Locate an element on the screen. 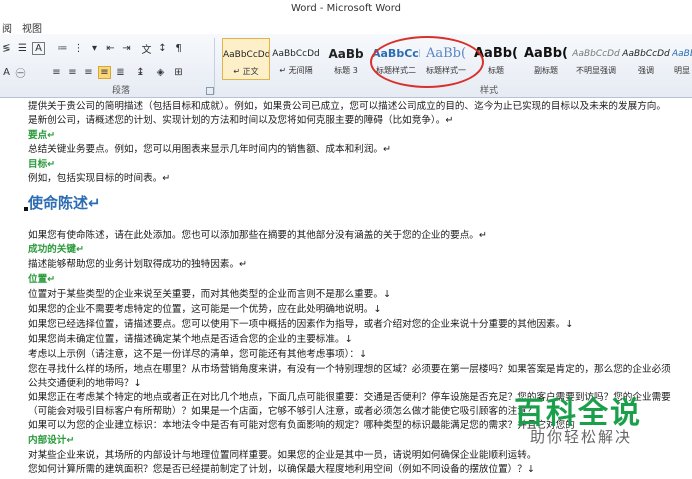 This screenshot has height=479, width=692. justify-icon: ≡ is located at coordinates (104, 72).